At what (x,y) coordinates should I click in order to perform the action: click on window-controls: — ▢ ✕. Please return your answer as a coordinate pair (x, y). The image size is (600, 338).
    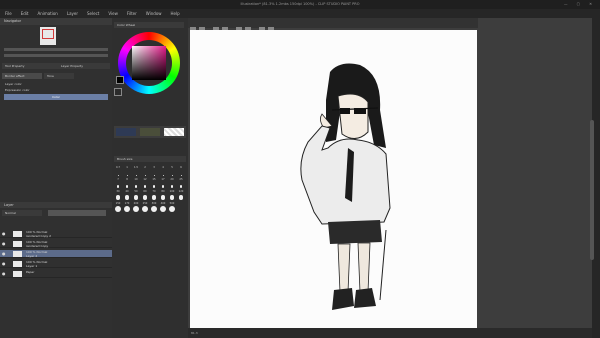
    Looking at the image, I should click on (580, 4).